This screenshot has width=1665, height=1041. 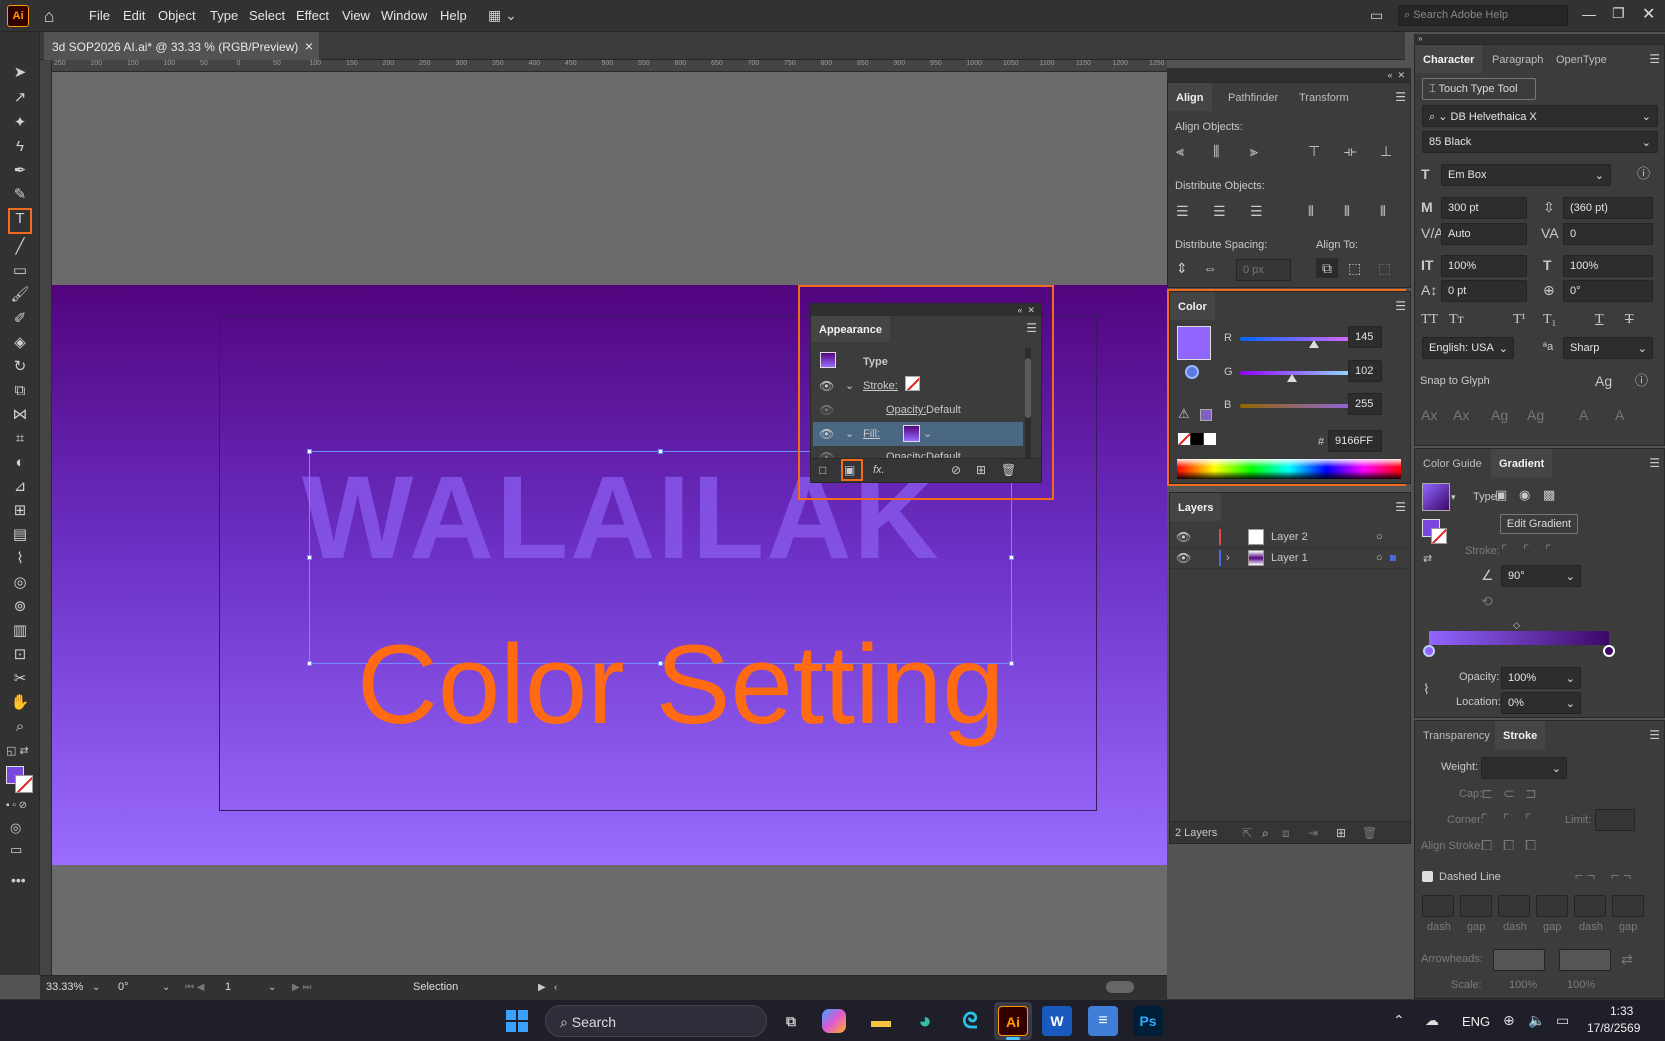 What do you see at coordinates (1190, 97) in the screenshot?
I see `tab-align: Align` at bounding box center [1190, 97].